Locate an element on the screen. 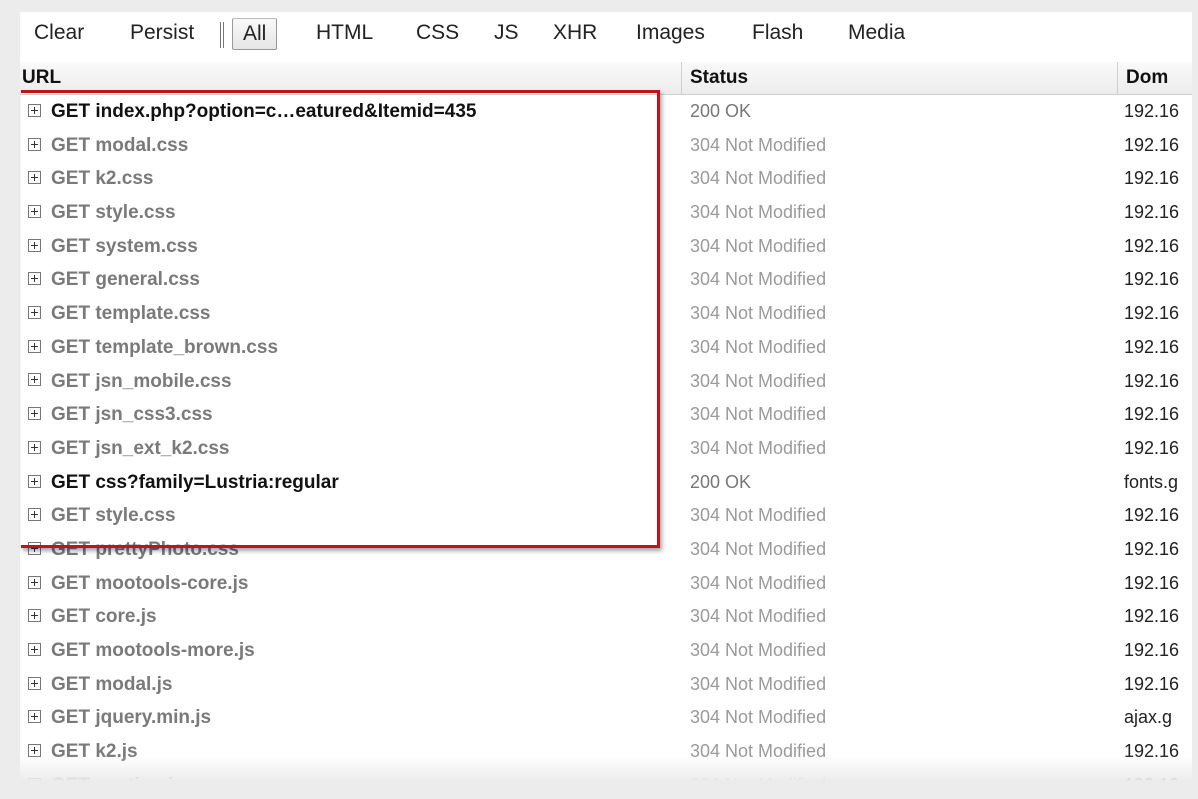 Image resolution: width=1198 pixels, height=799 pixels. filter-media-button: Media is located at coordinates (876, 33).